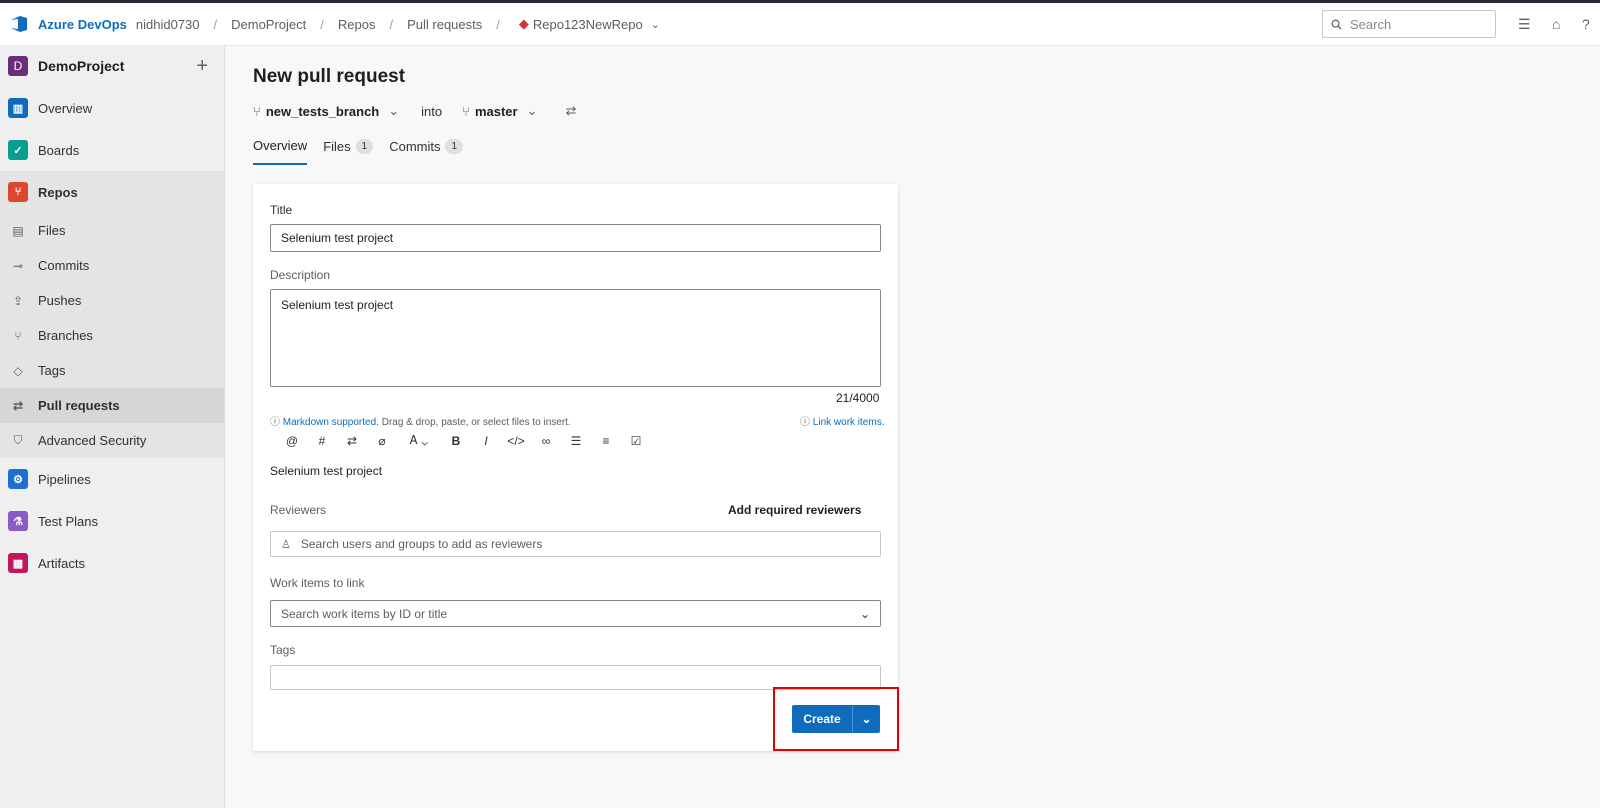 Image resolution: width=1600 pixels, height=808 pixels. I want to click on tags-label: Tags, so click(283, 650).